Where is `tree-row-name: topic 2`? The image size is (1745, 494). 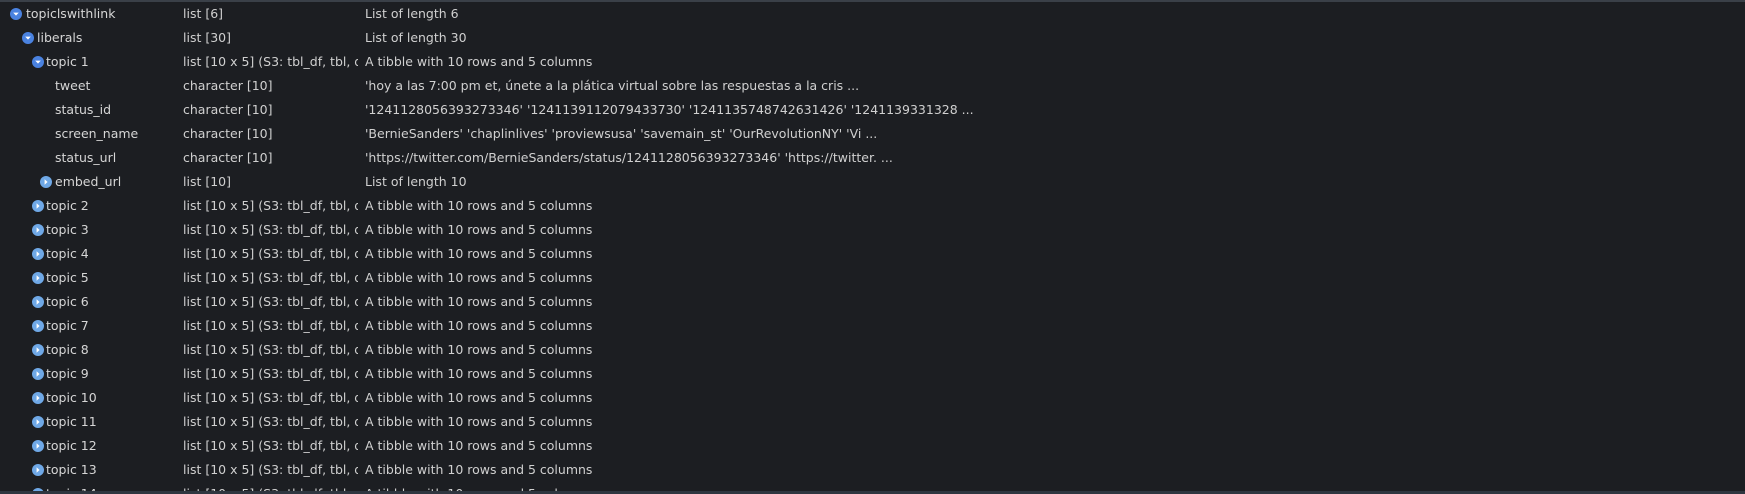
tree-row-name: topic 2 is located at coordinates (67, 205).